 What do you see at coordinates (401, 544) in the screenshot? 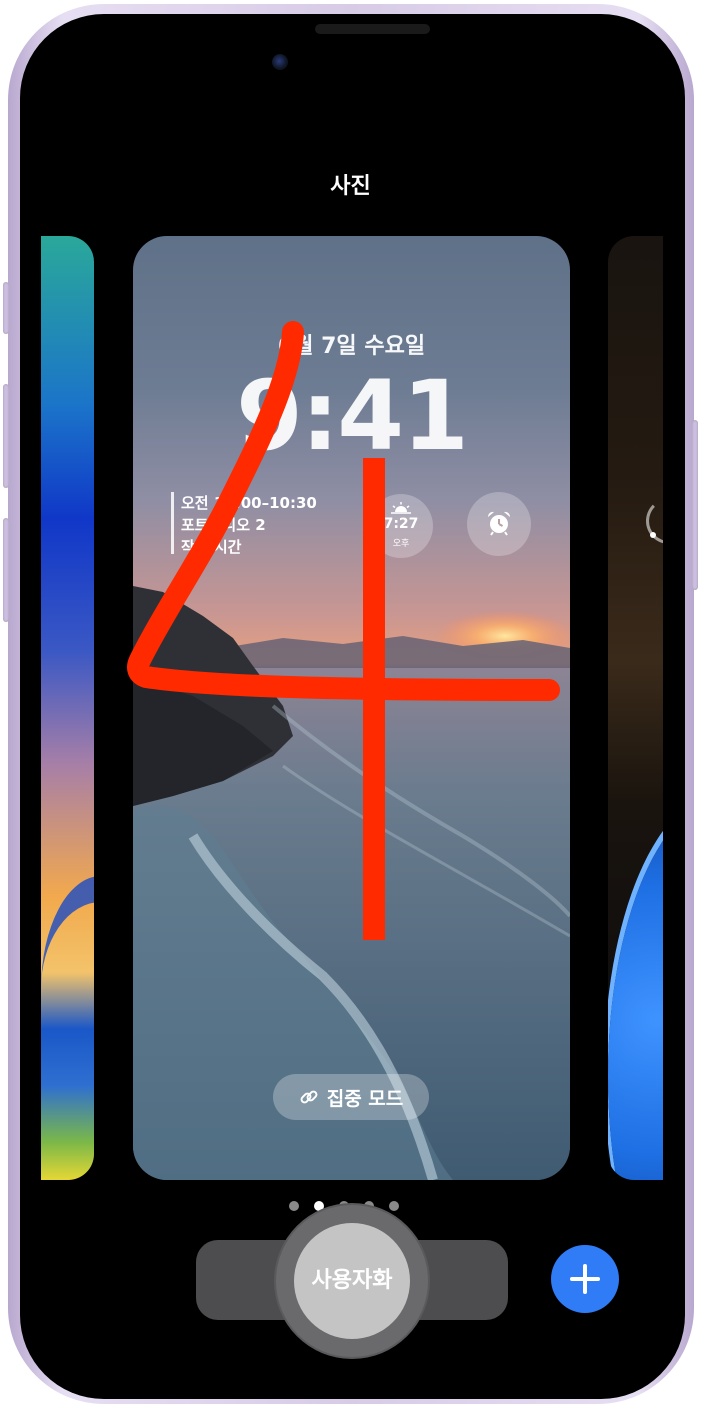
I see `sunset-period: 오후` at bounding box center [401, 544].